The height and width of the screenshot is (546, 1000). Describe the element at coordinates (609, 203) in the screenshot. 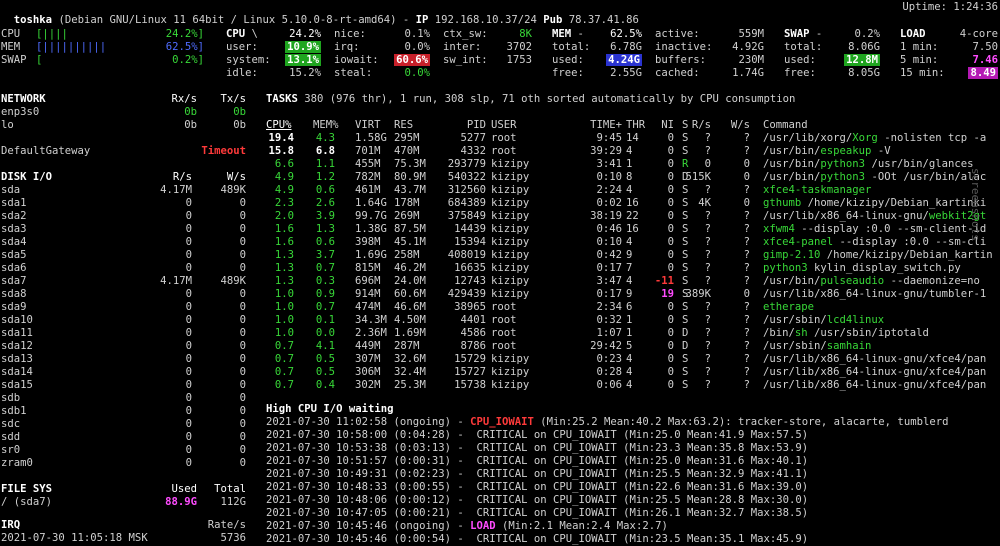

I see `cell-time: 0:02` at that location.